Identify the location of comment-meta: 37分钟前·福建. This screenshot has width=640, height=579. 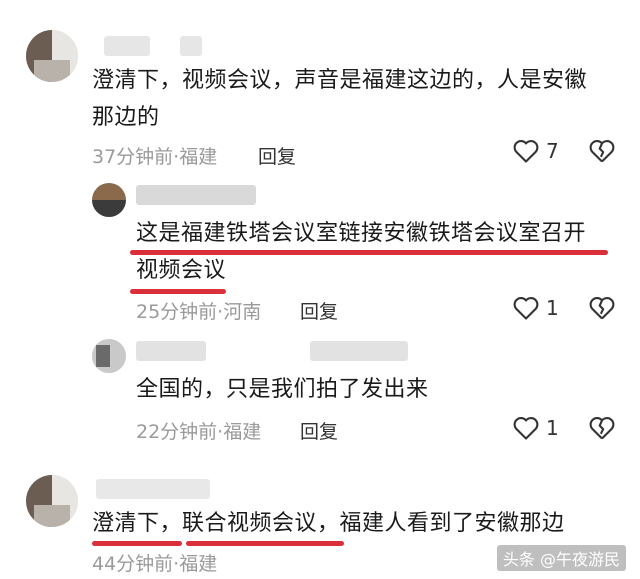
(155, 157).